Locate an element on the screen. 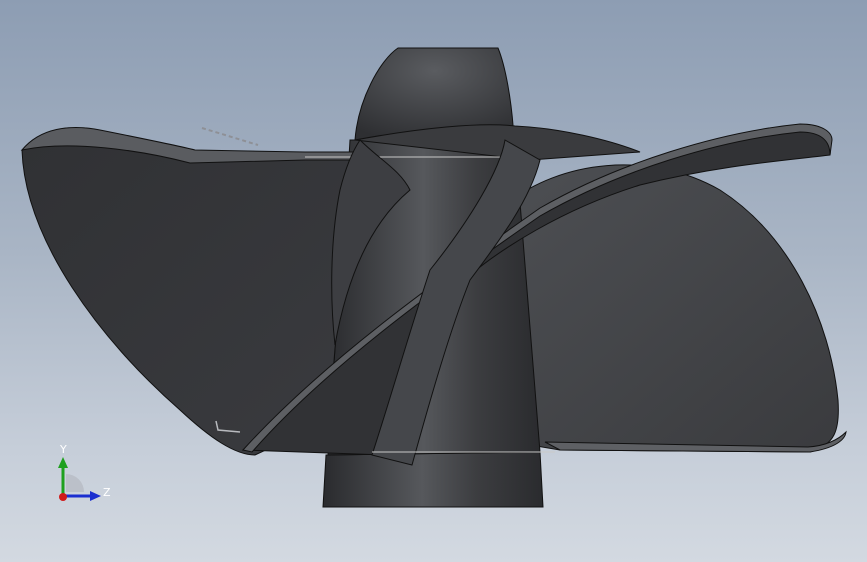 The width and height of the screenshot is (867, 562). hub-bottom is located at coordinates (433, 479).